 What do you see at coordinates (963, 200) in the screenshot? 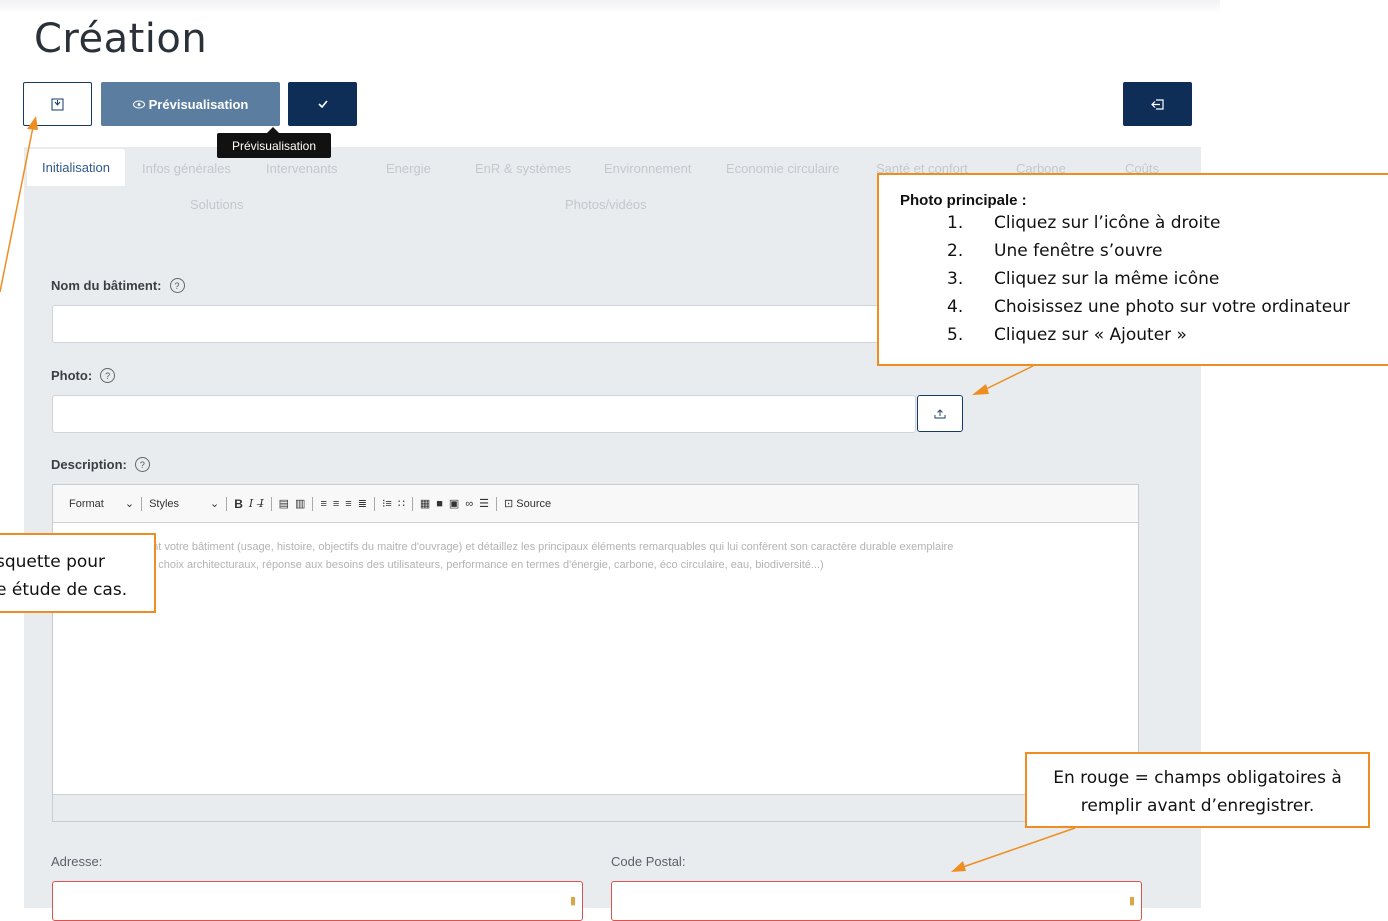
I see `callout-title: Photo principale :` at bounding box center [963, 200].